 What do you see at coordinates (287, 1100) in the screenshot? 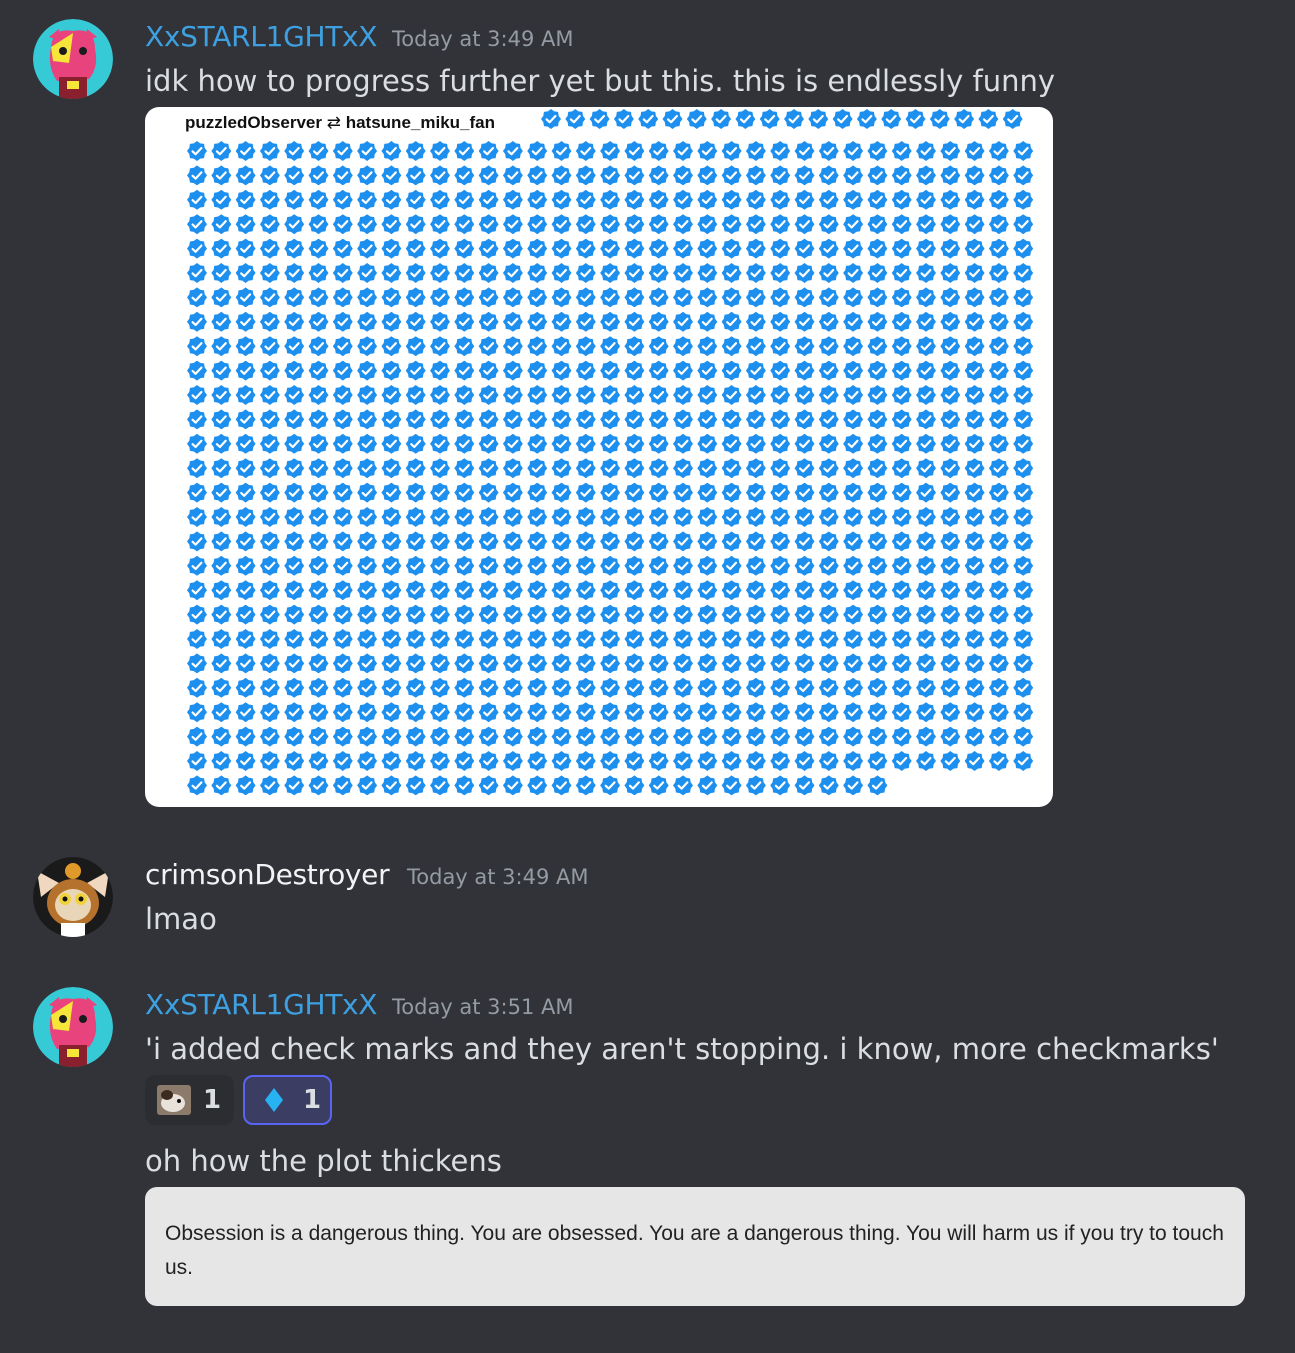
I see `reaction-blue-diamond: 1` at bounding box center [287, 1100].